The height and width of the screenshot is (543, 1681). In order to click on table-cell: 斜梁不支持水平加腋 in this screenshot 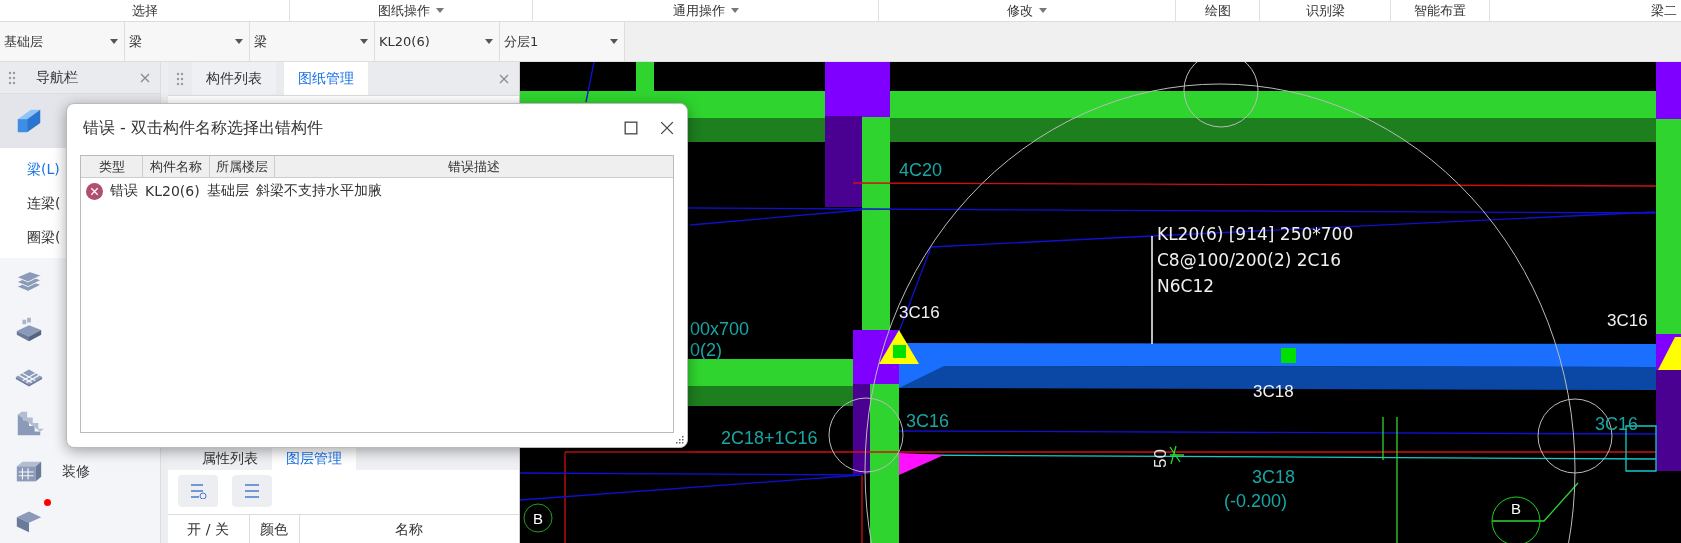, I will do `click(318, 191)`.